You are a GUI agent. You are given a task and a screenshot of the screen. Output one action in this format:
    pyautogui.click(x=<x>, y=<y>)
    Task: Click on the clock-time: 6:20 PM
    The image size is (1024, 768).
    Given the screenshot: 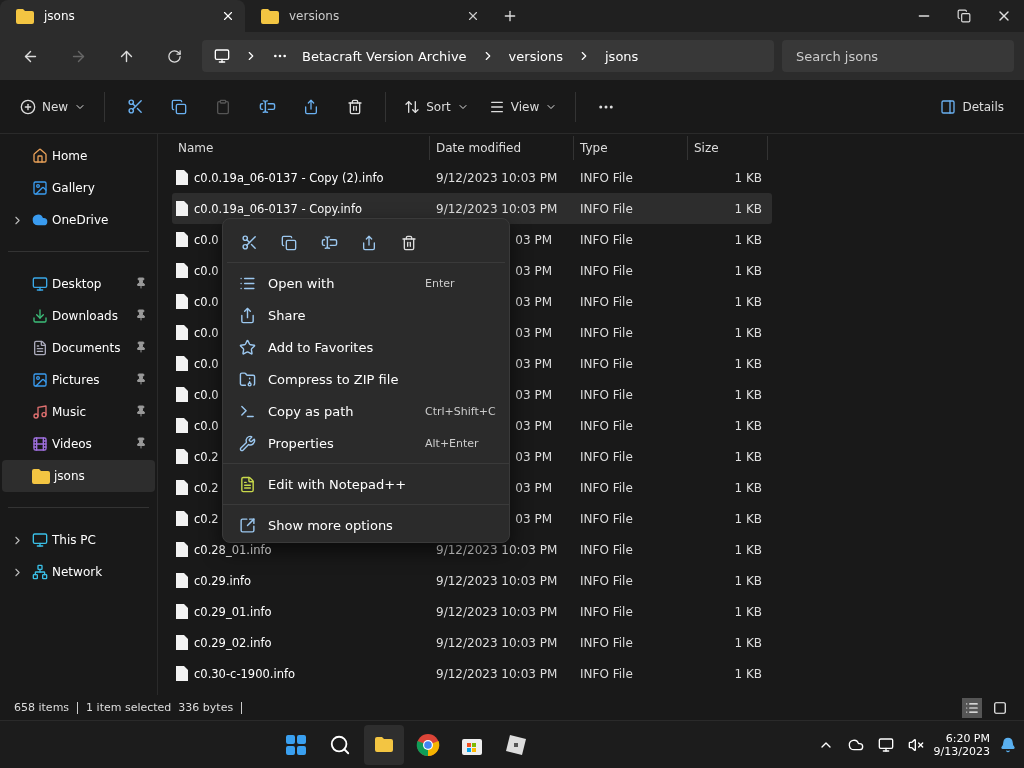 What is the action you would take?
    pyautogui.click(x=967, y=738)
    